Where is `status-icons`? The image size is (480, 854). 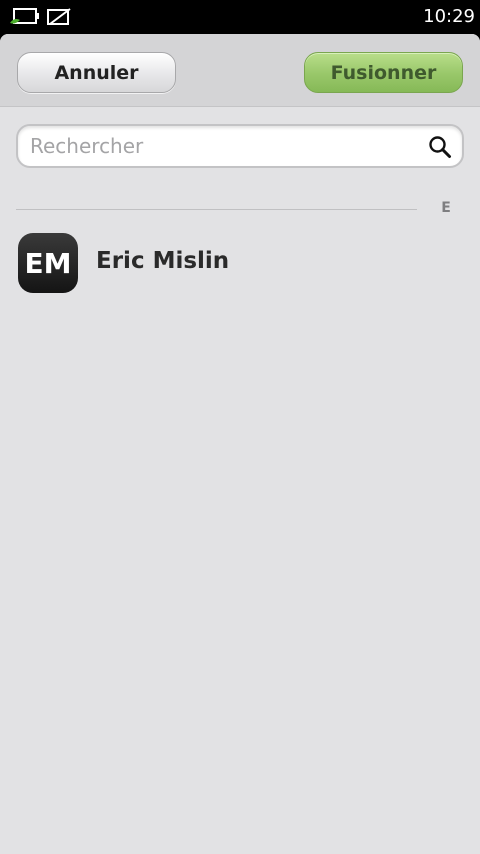
status-icons is located at coordinates (40, 17).